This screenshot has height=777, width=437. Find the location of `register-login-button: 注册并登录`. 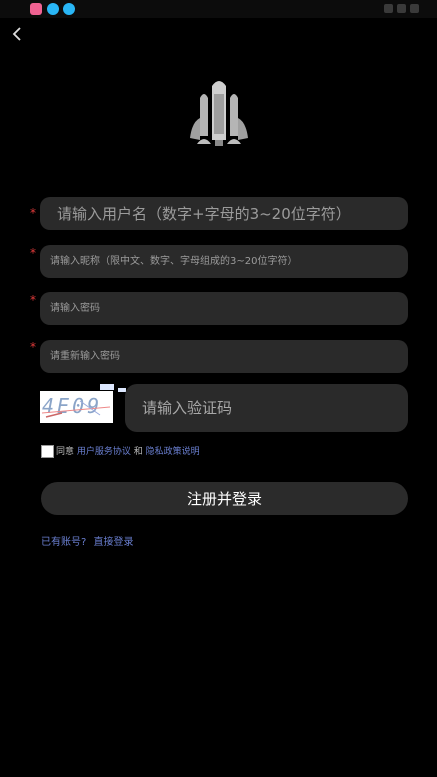

register-login-button: 注册并登录 is located at coordinates (224, 498).